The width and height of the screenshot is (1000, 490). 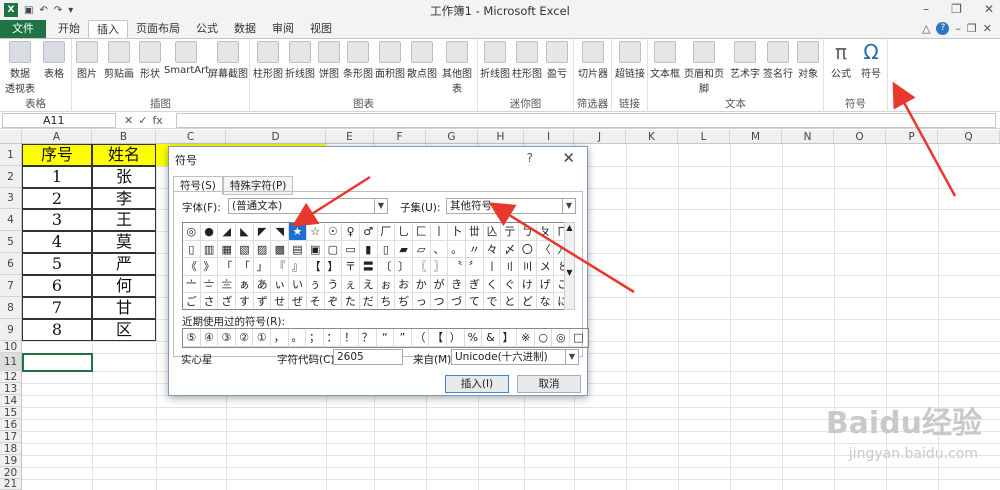 I want to click on col-header-f: F, so click(x=400, y=137).